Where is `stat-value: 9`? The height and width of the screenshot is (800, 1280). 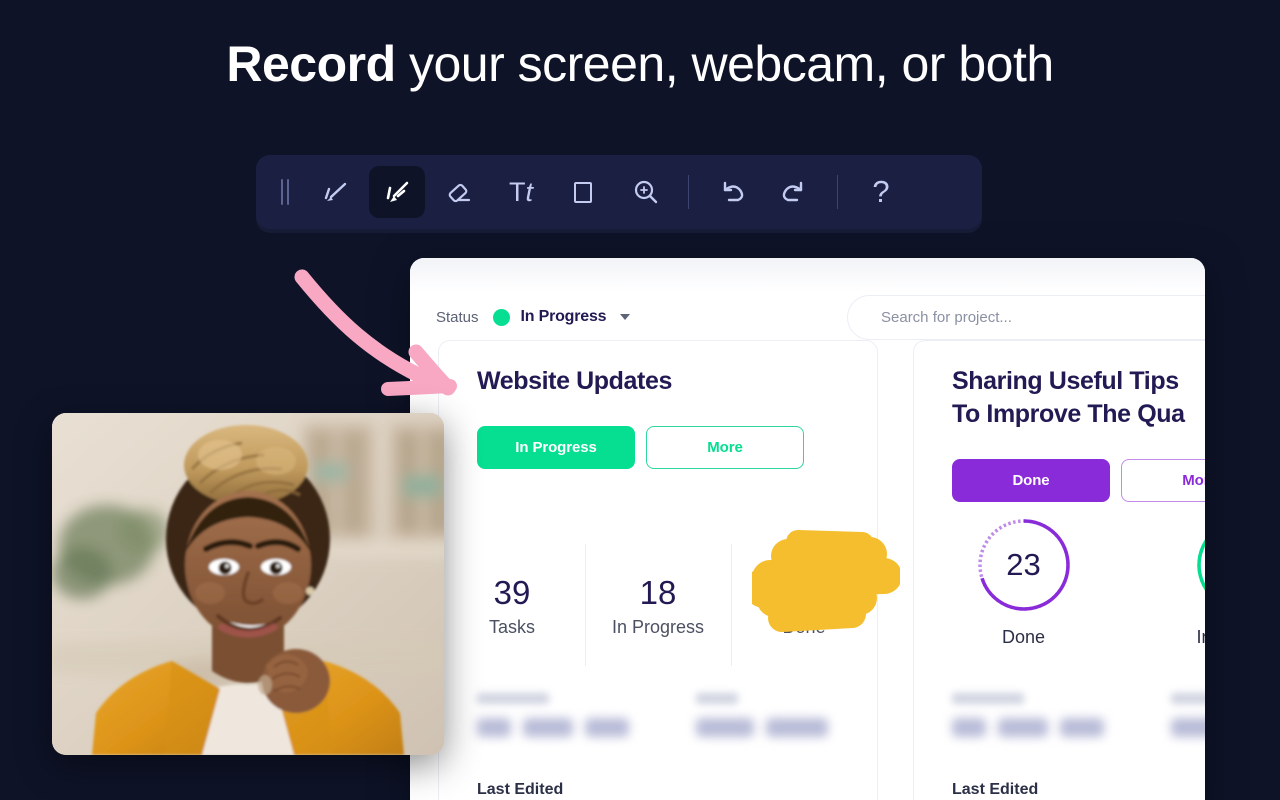 stat-value: 9 is located at coordinates (804, 592).